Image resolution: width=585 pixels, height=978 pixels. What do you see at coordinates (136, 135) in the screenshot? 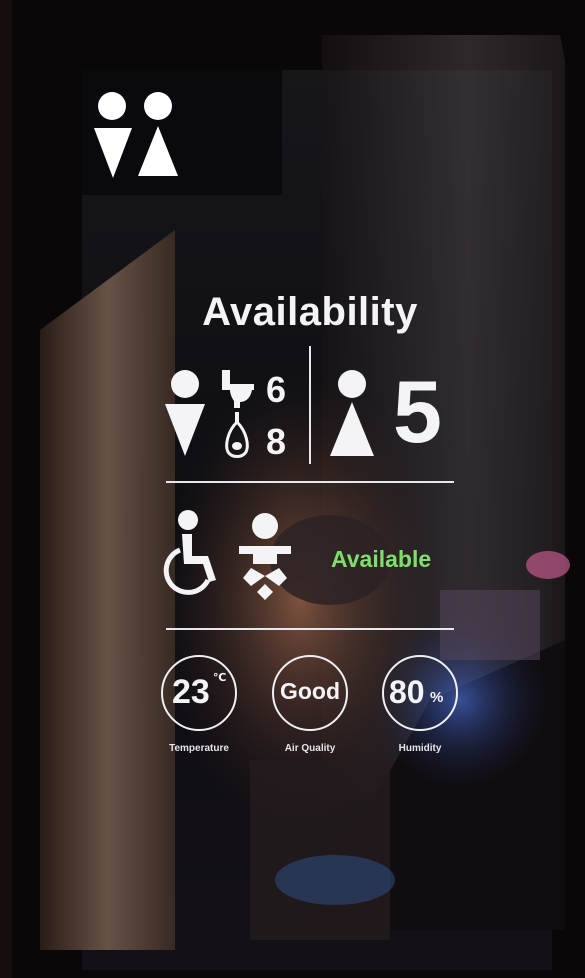
I see `restroom-icon` at bounding box center [136, 135].